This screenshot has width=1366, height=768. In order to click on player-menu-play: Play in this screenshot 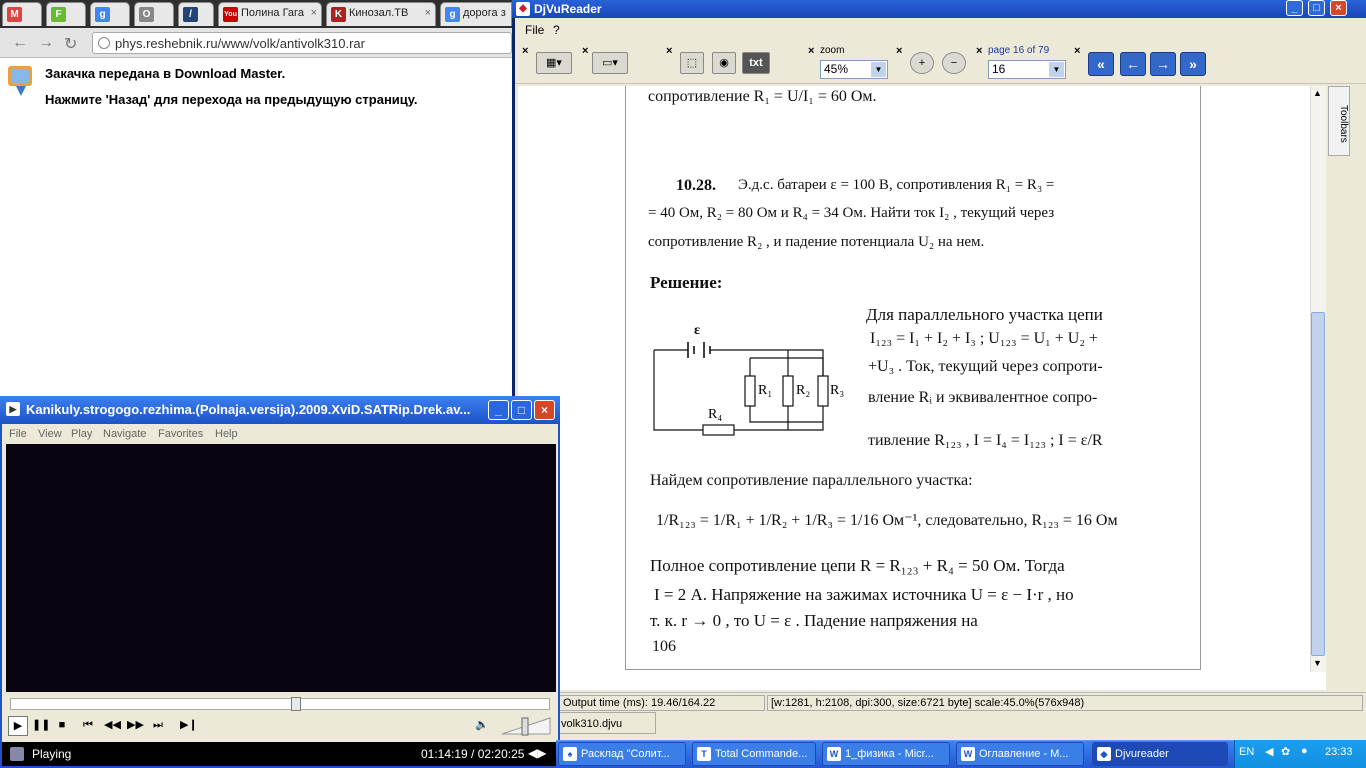, I will do `click(81, 434)`.